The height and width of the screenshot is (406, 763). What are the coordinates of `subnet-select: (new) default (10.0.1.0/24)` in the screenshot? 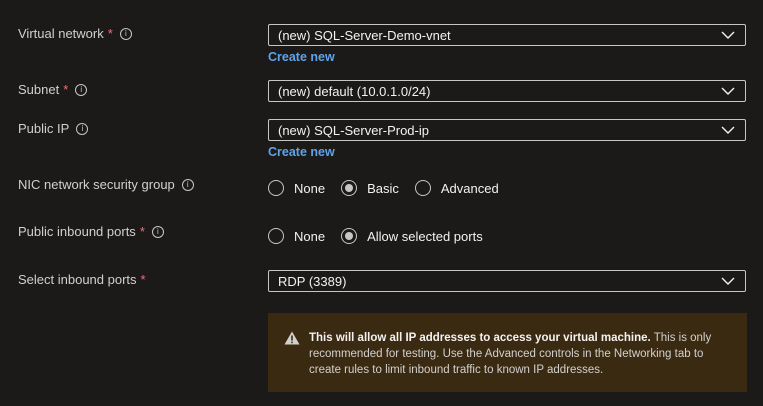 It's located at (507, 91).